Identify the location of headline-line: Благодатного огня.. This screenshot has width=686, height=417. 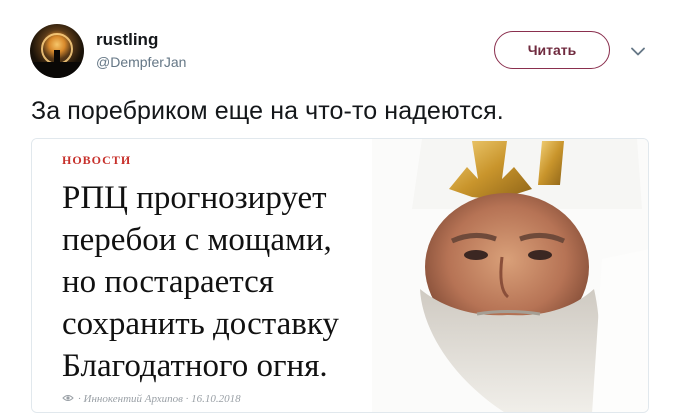
(195, 366).